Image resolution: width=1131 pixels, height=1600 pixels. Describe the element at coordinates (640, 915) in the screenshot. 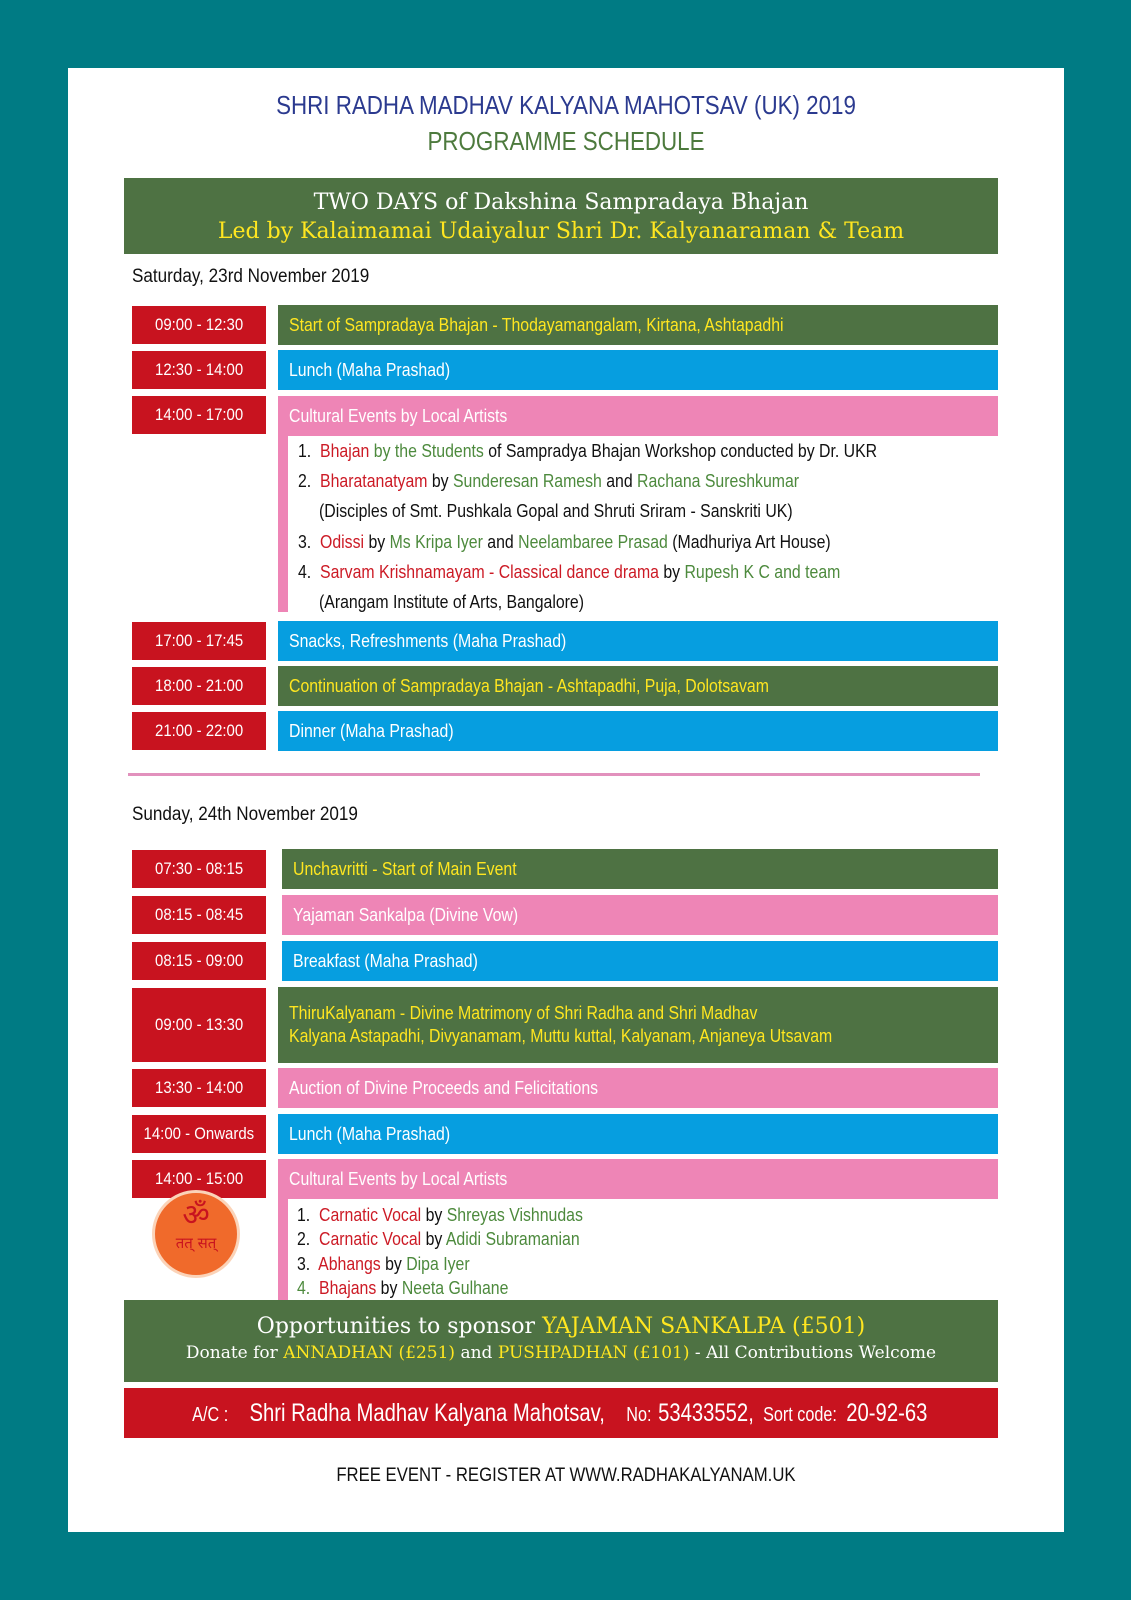

I see `event-bar: Yajaman Sankalpa (Divine Vow)` at that location.